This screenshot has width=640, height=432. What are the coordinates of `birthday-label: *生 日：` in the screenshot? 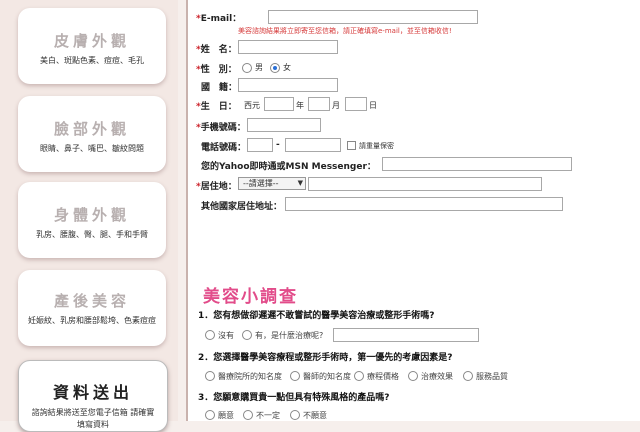 It's located at (216, 107).